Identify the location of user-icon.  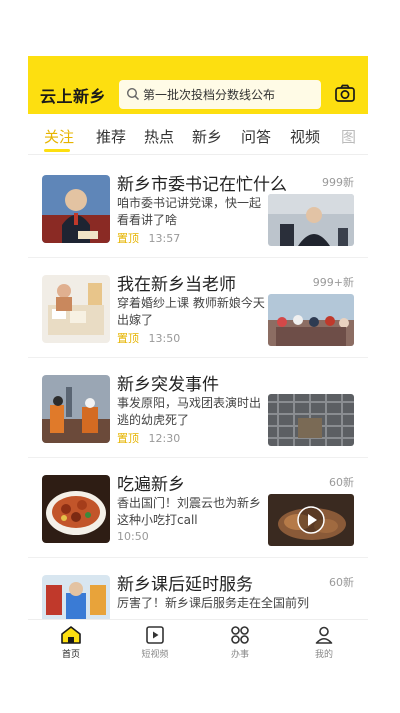
(324, 635).